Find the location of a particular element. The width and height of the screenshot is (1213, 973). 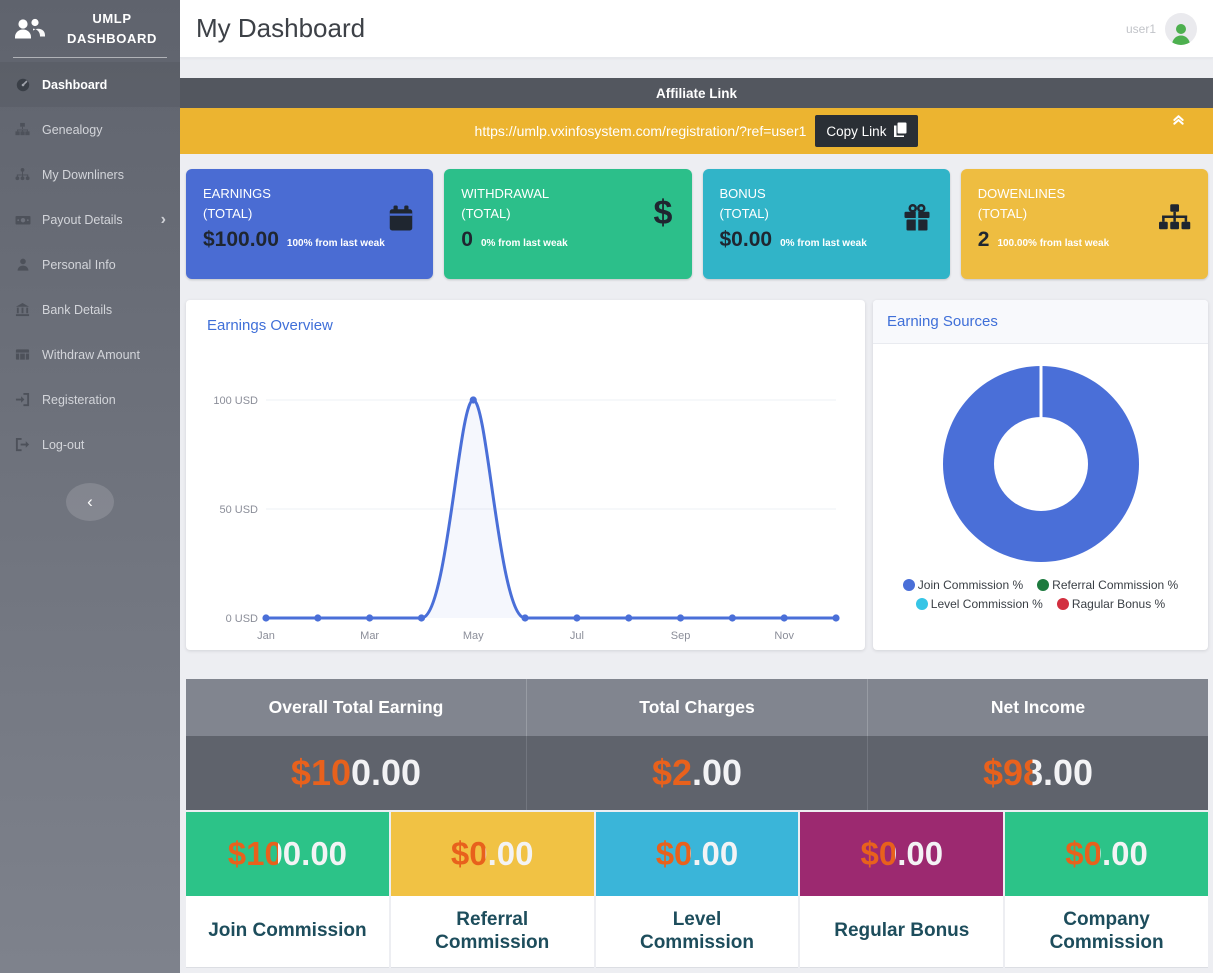

stat-value: 2 is located at coordinates (983, 239).